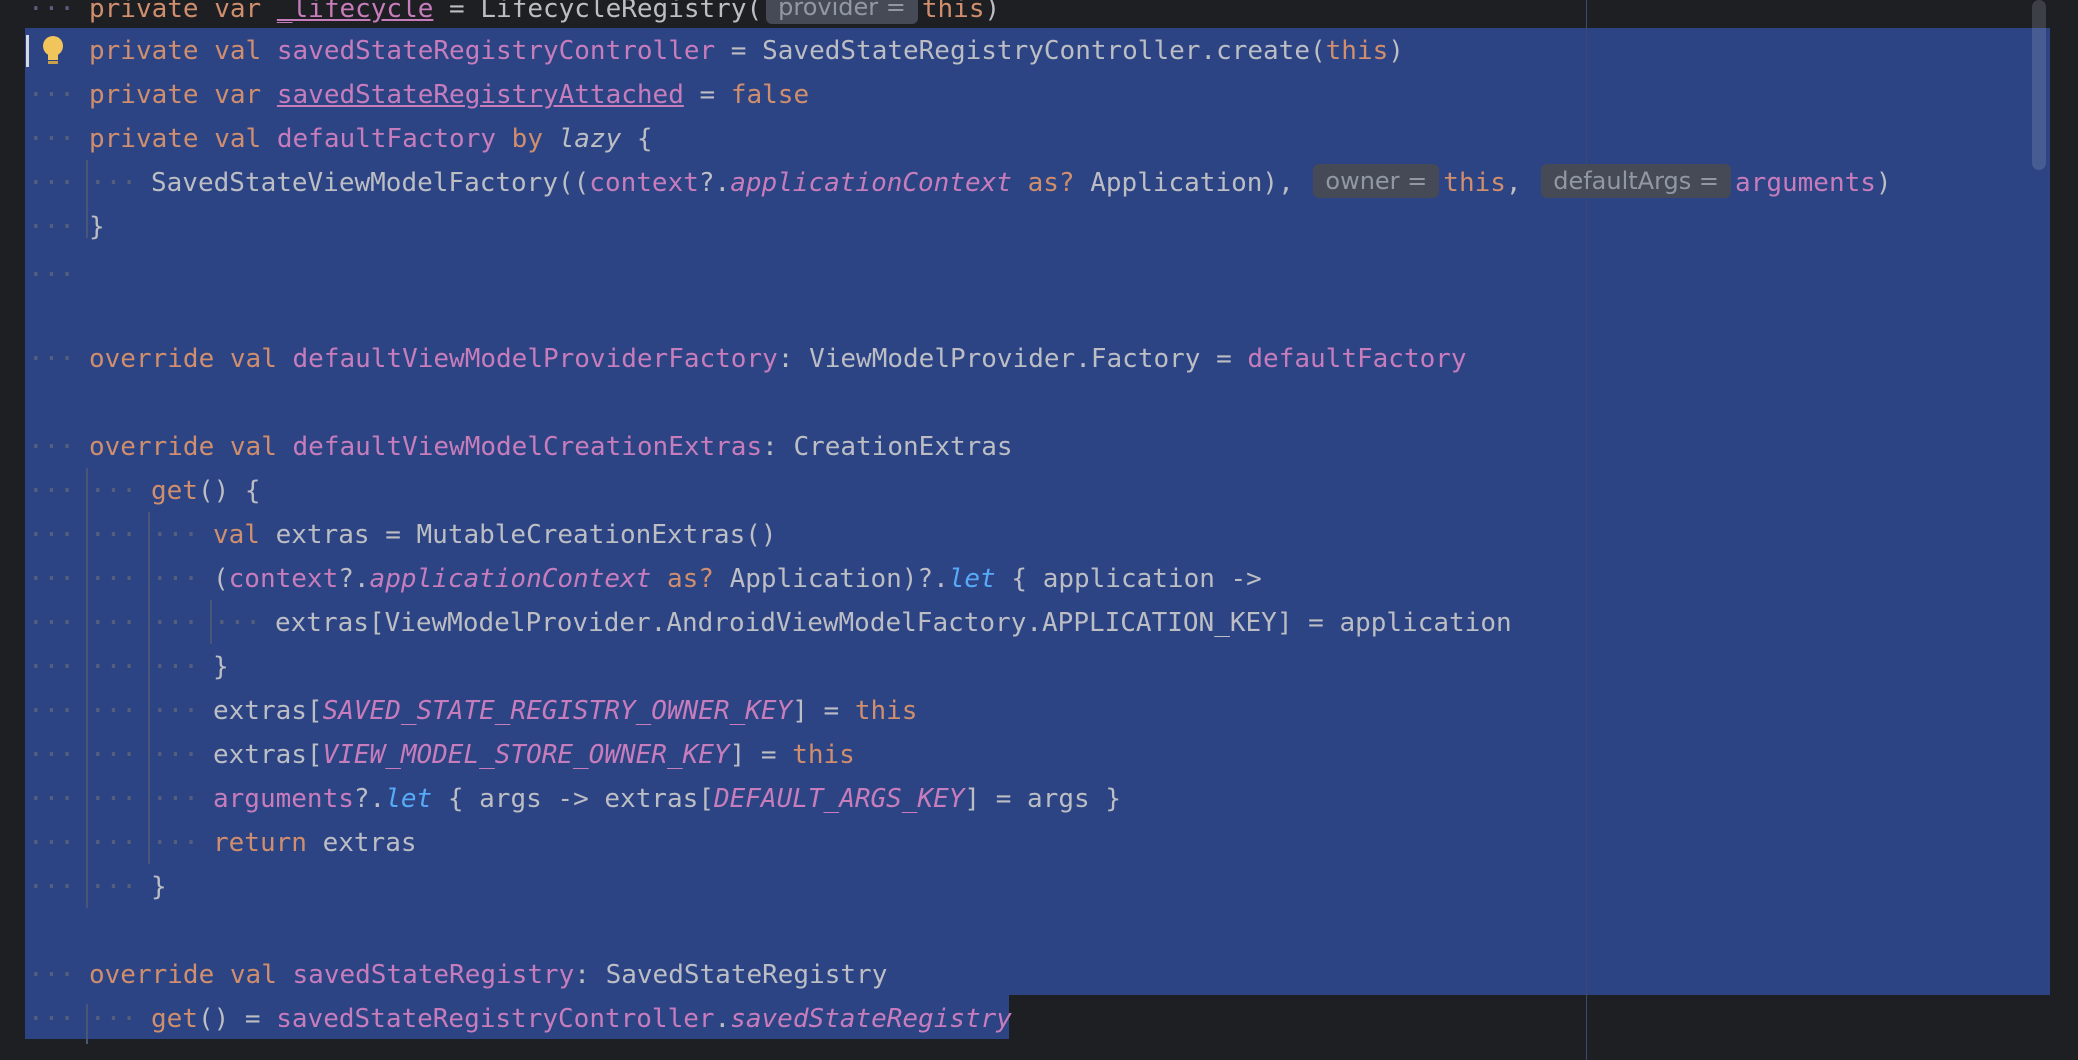 Image resolution: width=2078 pixels, height=1060 pixels. Describe the element at coordinates (1376, 181) in the screenshot. I see `parameter-hint: owner =` at that location.